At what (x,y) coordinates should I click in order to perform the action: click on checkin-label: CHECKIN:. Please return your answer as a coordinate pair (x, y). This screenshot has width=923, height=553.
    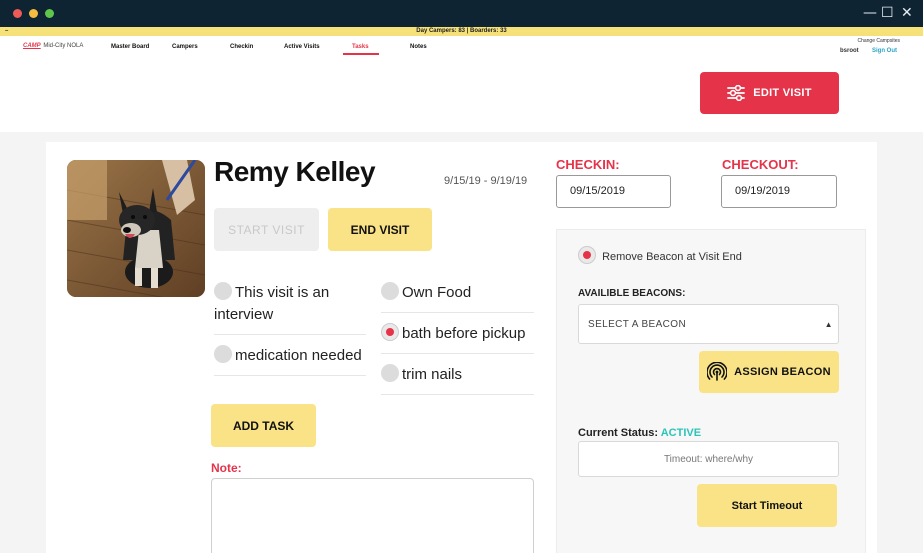
    Looking at the image, I should click on (588, 164).